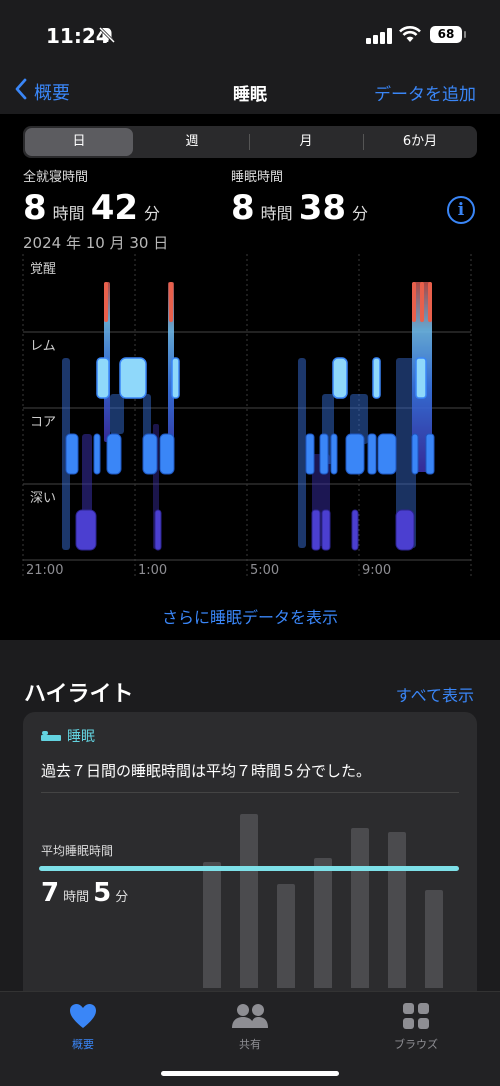 This screenshot has width=500, height=1086. I want to click on cellular-signal-icon, so click(379, 36).